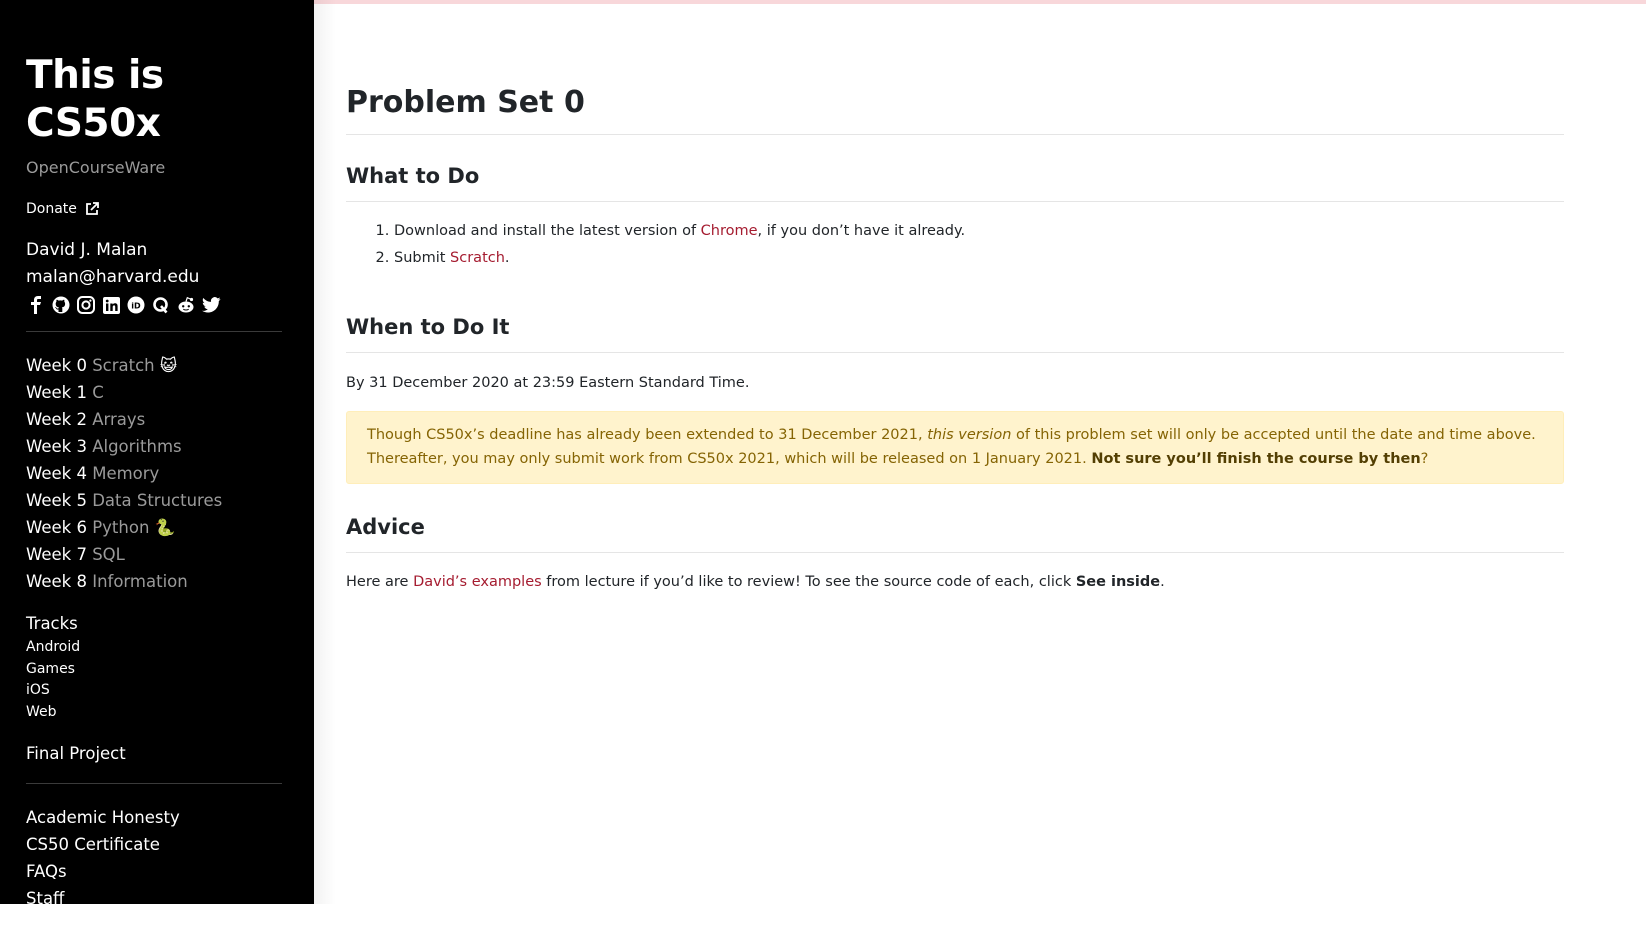  I want to click on nav-week-5: Week 5 Data Structures, so click(154, 500).